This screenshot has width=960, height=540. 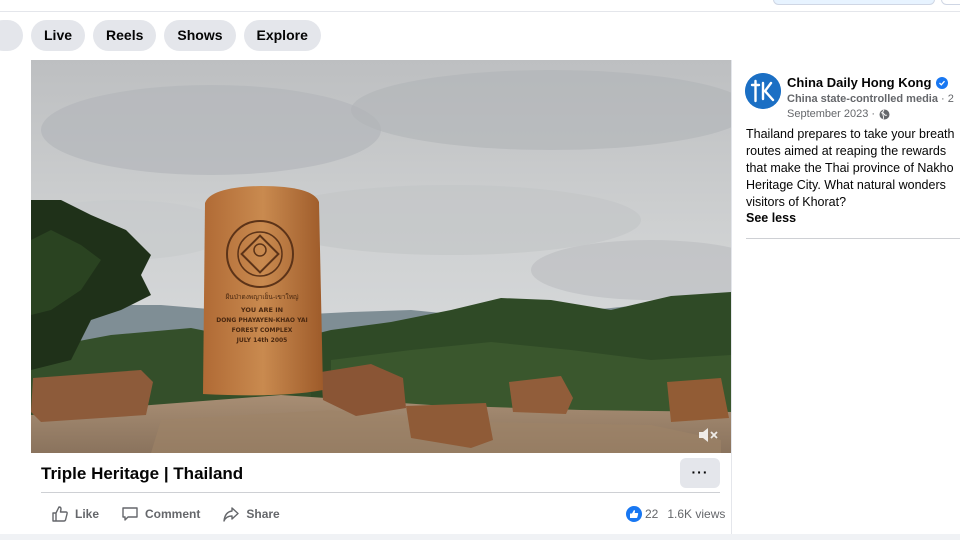 What do you see at coordinates (282, 35) in the screenshot?
I see `nav-tab-explore: Explore` at bounding box center [282, 35].